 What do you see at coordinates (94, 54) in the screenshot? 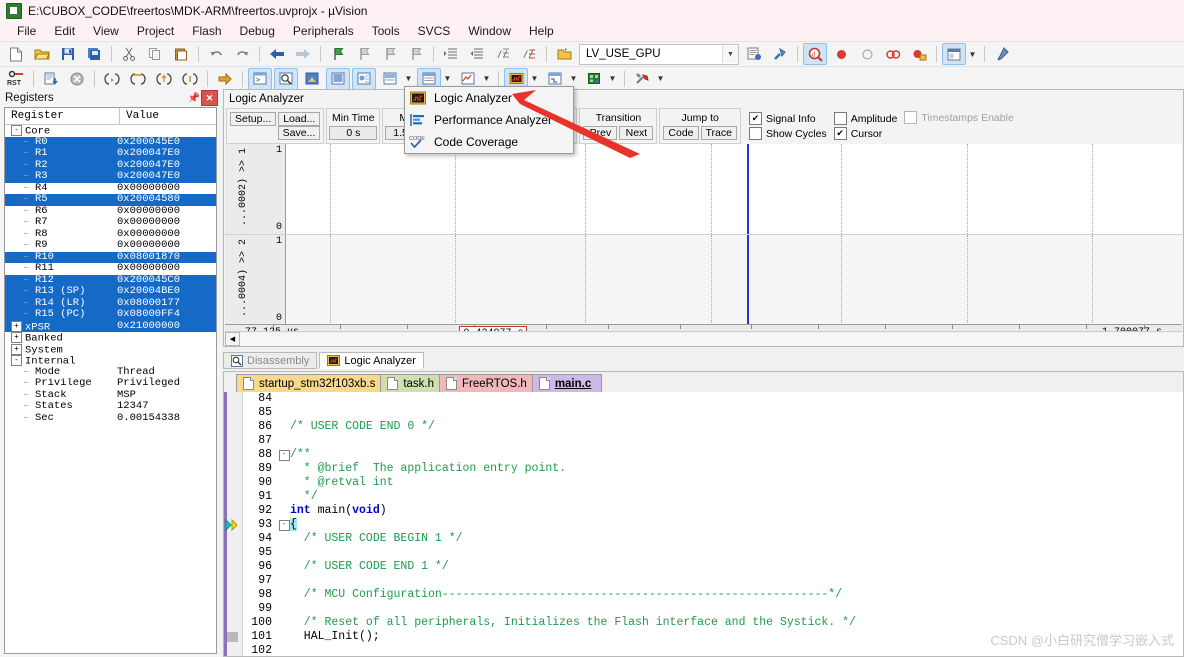
I see `save-all-icon` at bounding box center [94, 54].